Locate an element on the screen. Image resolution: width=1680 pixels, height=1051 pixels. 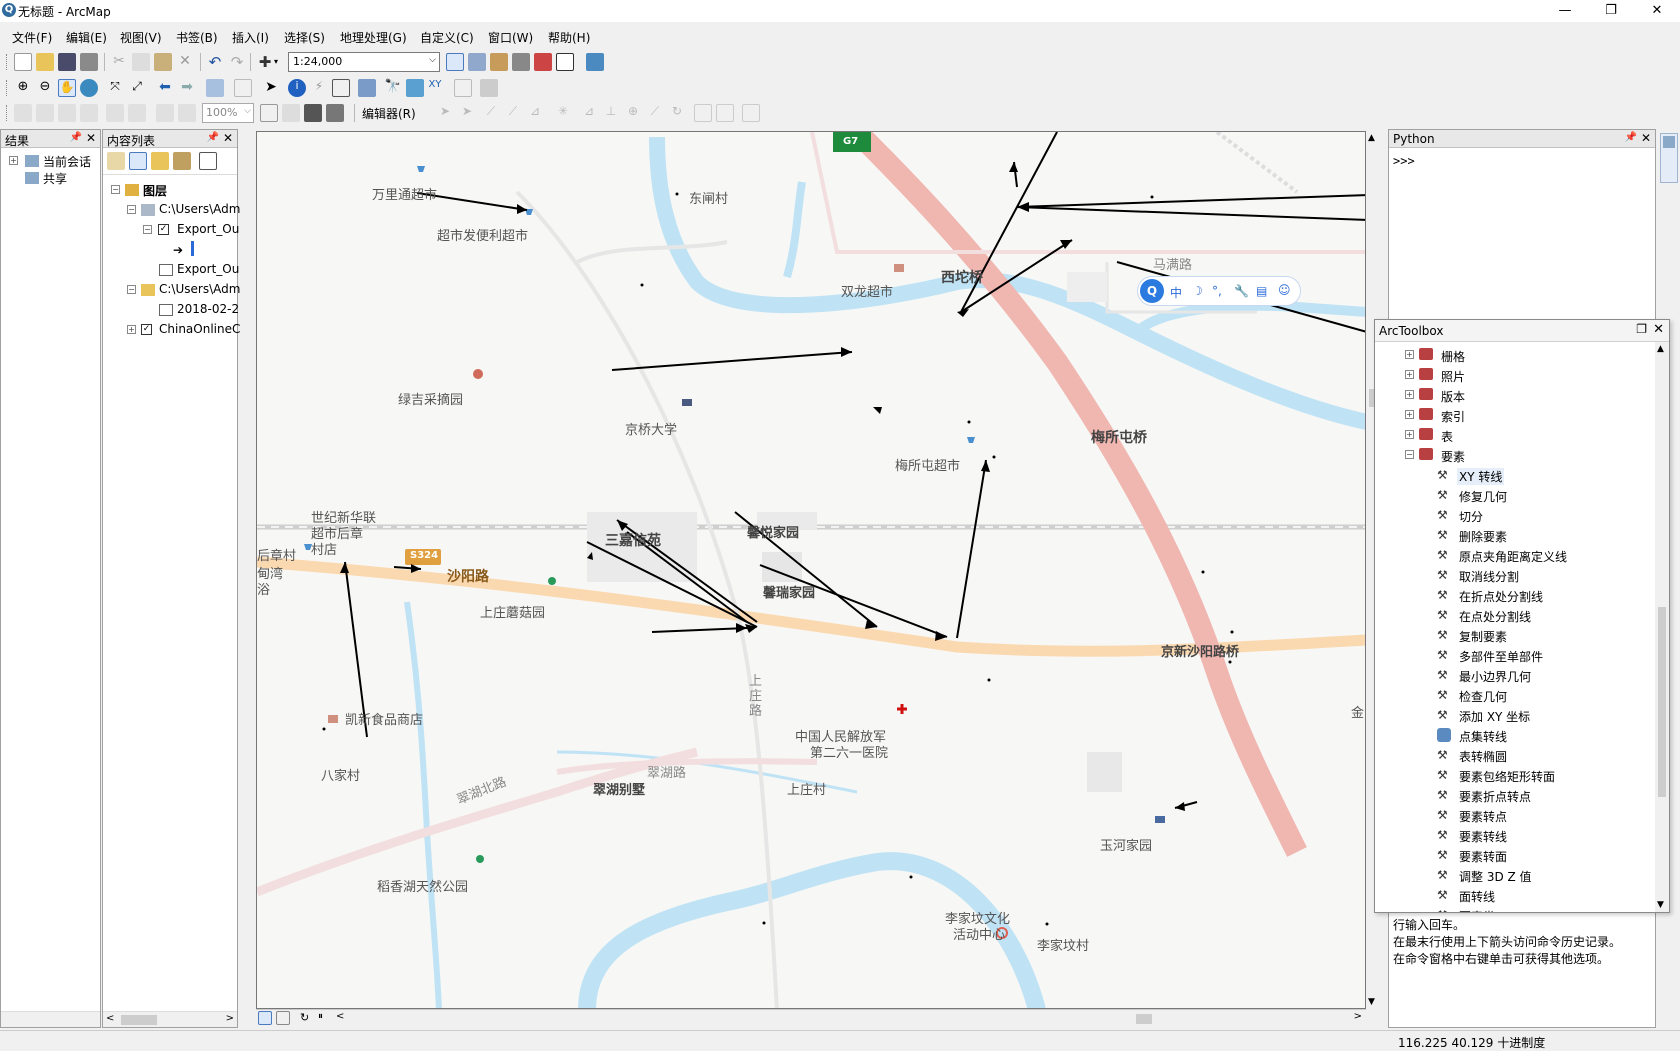
minimize-button: — is located at coordinates (1565, 11).